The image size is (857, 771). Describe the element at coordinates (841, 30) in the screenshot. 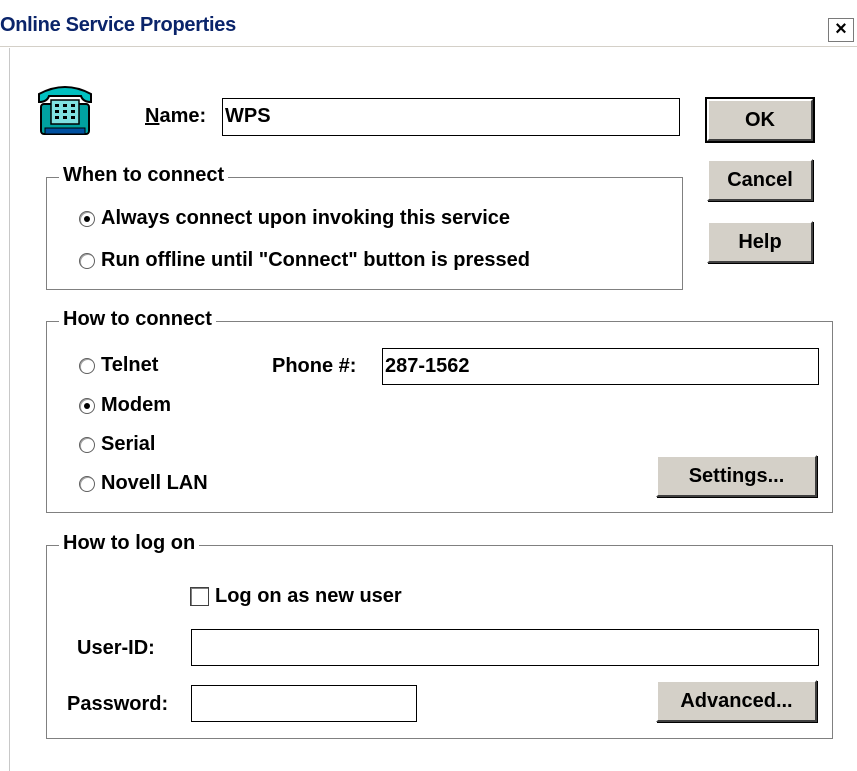

I see `close-button: ×` at that location.